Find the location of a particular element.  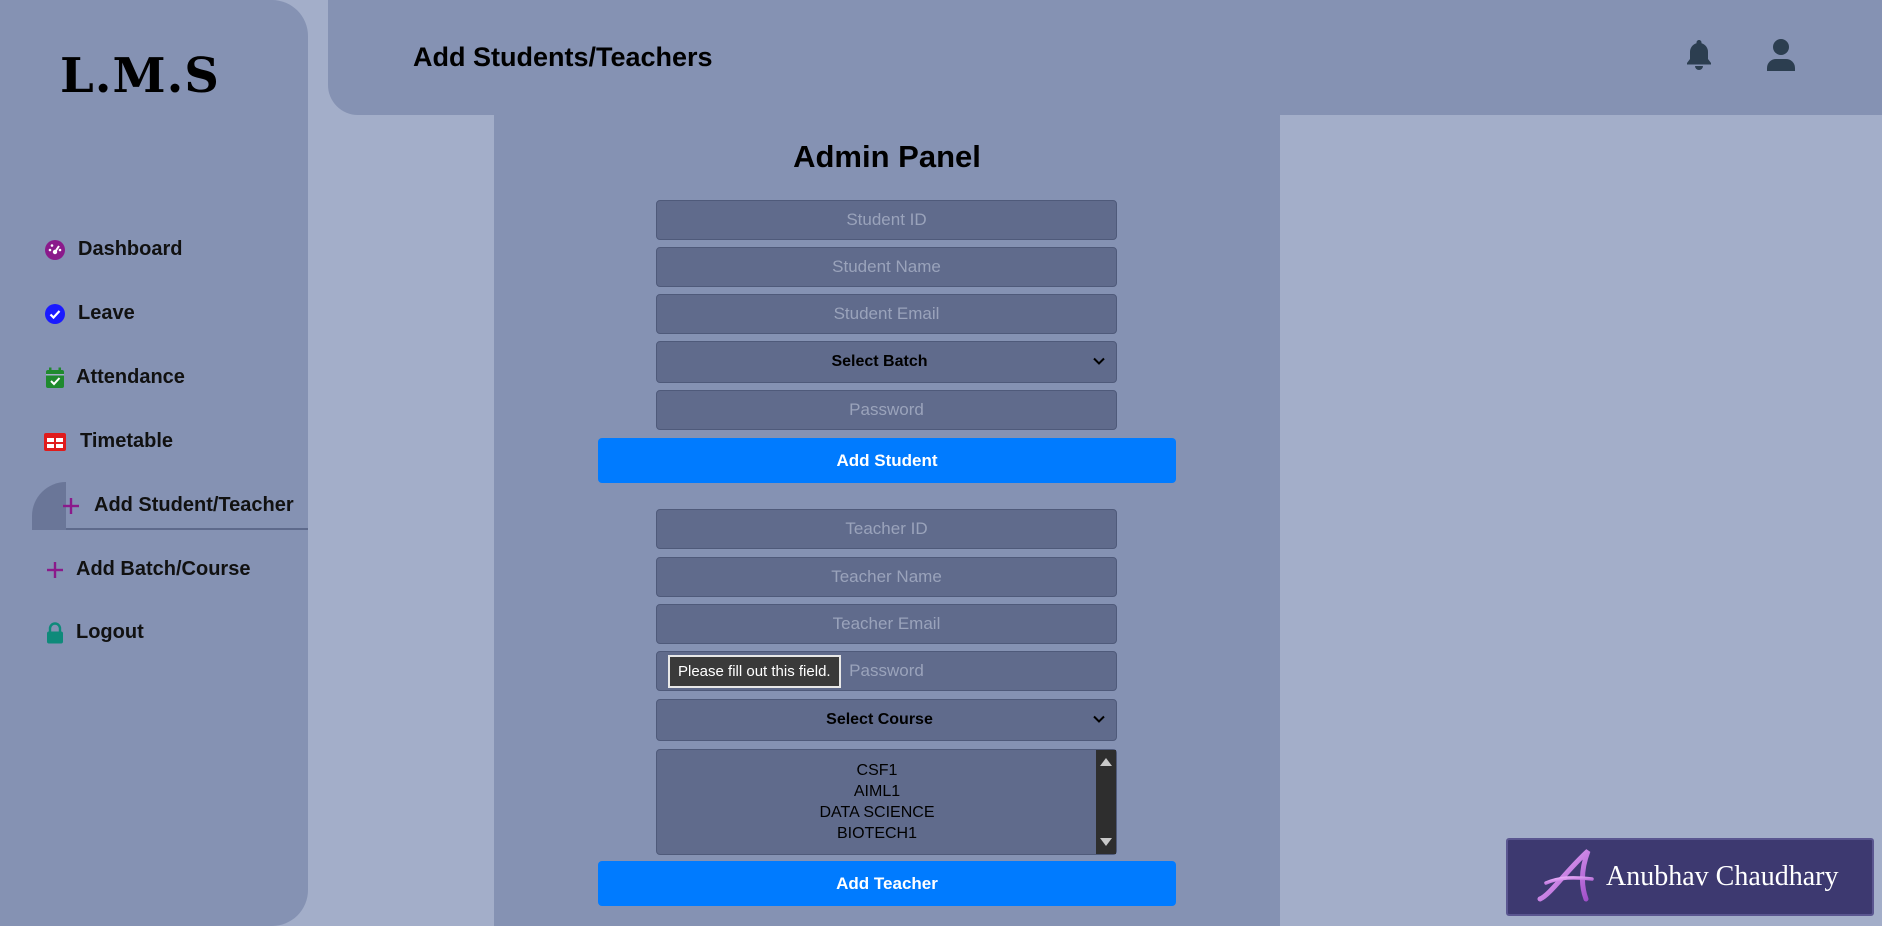

course-select-value: Select Course is located at coordinates (879, 719).